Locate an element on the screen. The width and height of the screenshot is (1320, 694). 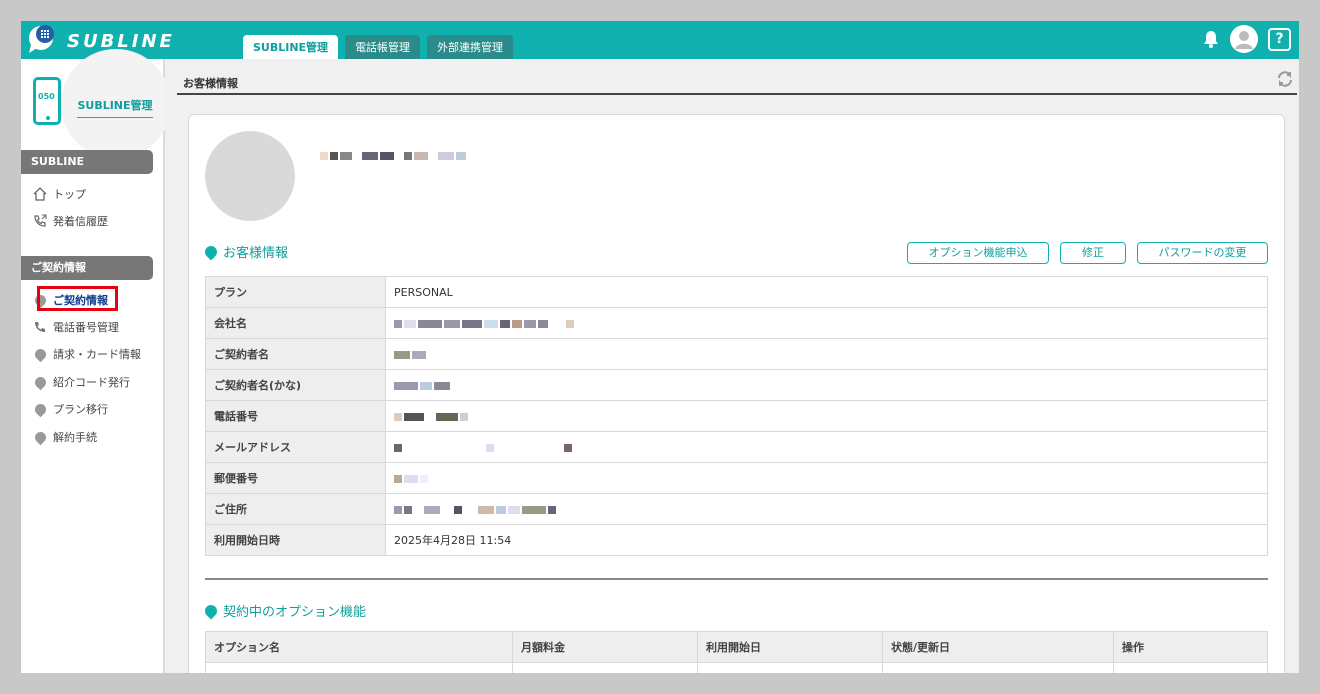
row-label: ご住所 is located at coordinates (295, 509).